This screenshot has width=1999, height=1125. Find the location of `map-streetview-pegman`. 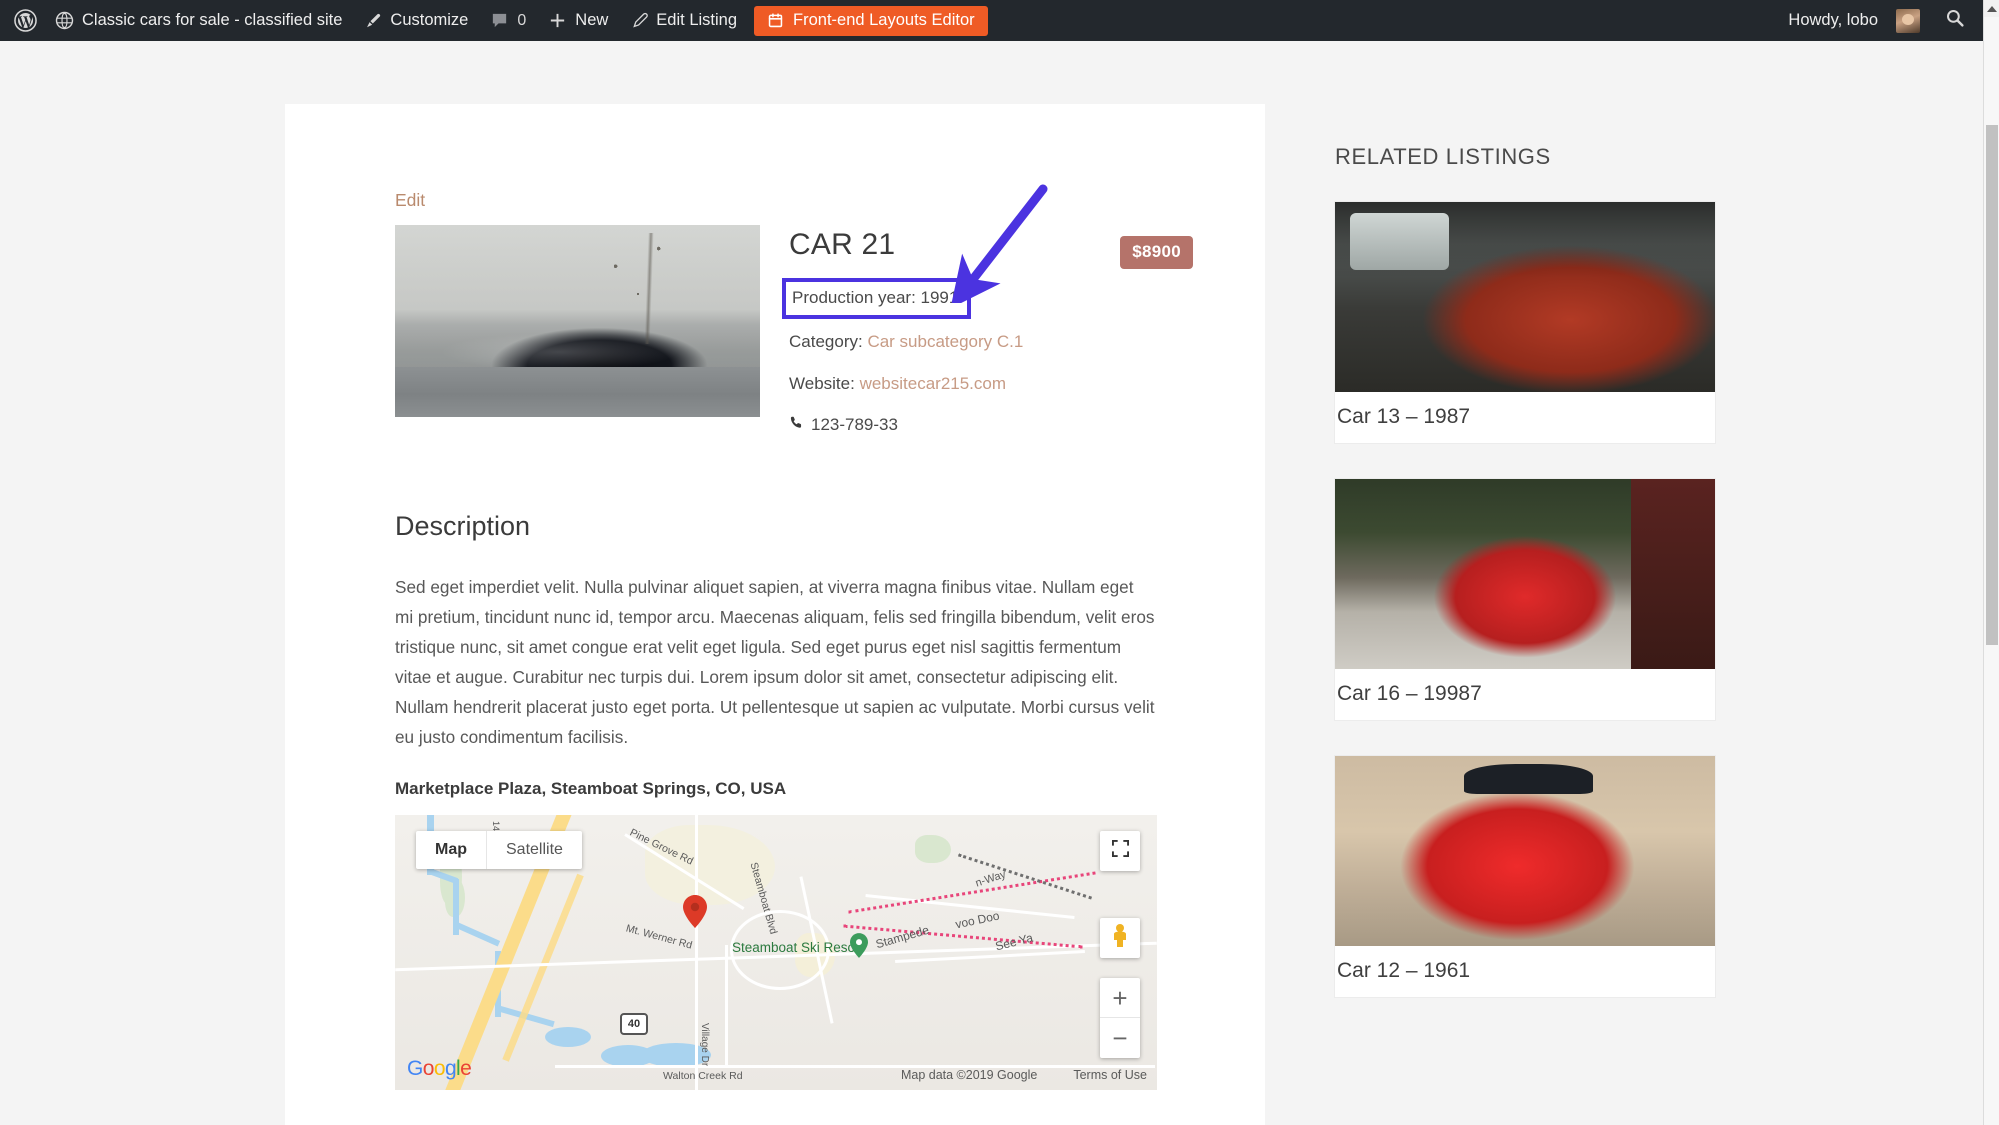

map-streetview-pegman is located at coordinates (1120, 938).